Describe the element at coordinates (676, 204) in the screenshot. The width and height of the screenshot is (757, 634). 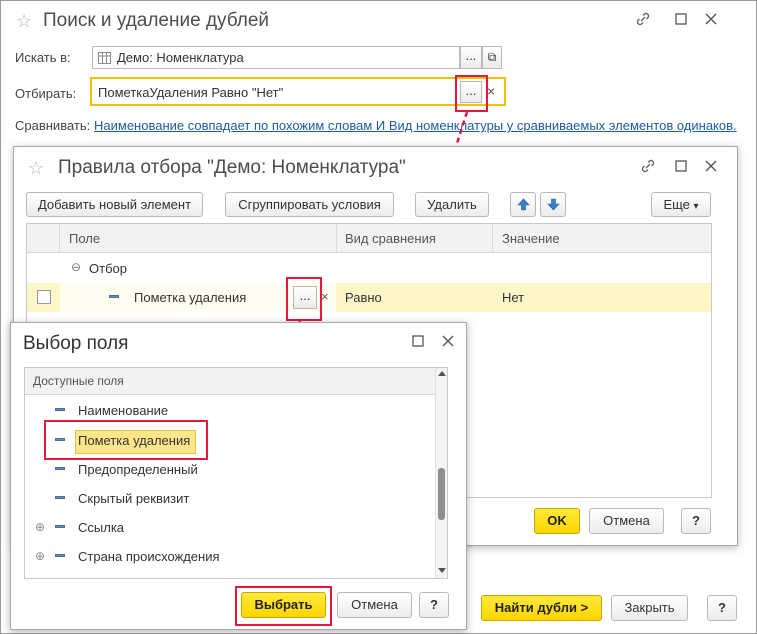
I see `more-button-label: Еще` at that location.